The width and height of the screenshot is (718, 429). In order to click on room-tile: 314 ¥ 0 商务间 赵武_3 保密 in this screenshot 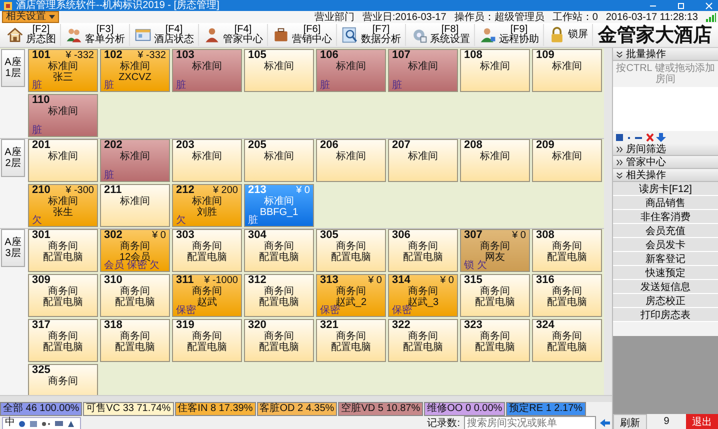, I will do `click(423, 295)`.